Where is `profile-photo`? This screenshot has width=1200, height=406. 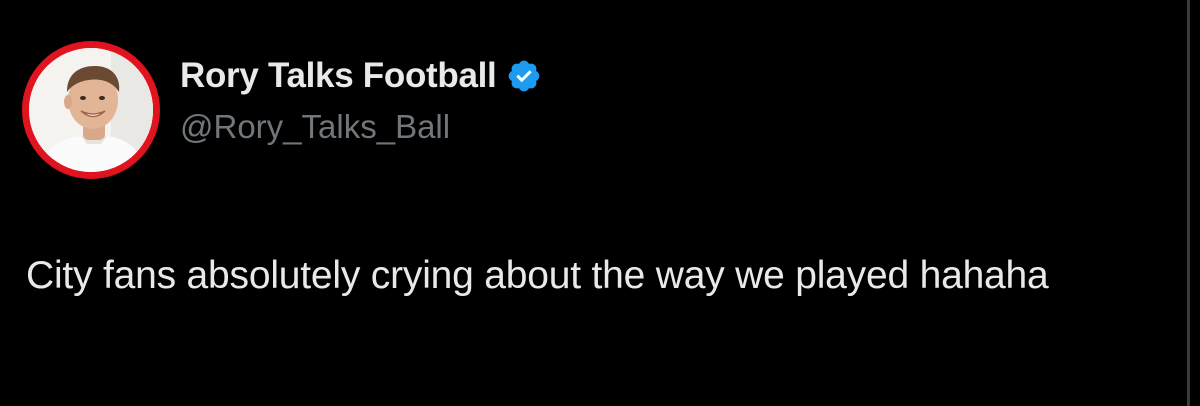
profile-photo is located at coordinates (91, 110).